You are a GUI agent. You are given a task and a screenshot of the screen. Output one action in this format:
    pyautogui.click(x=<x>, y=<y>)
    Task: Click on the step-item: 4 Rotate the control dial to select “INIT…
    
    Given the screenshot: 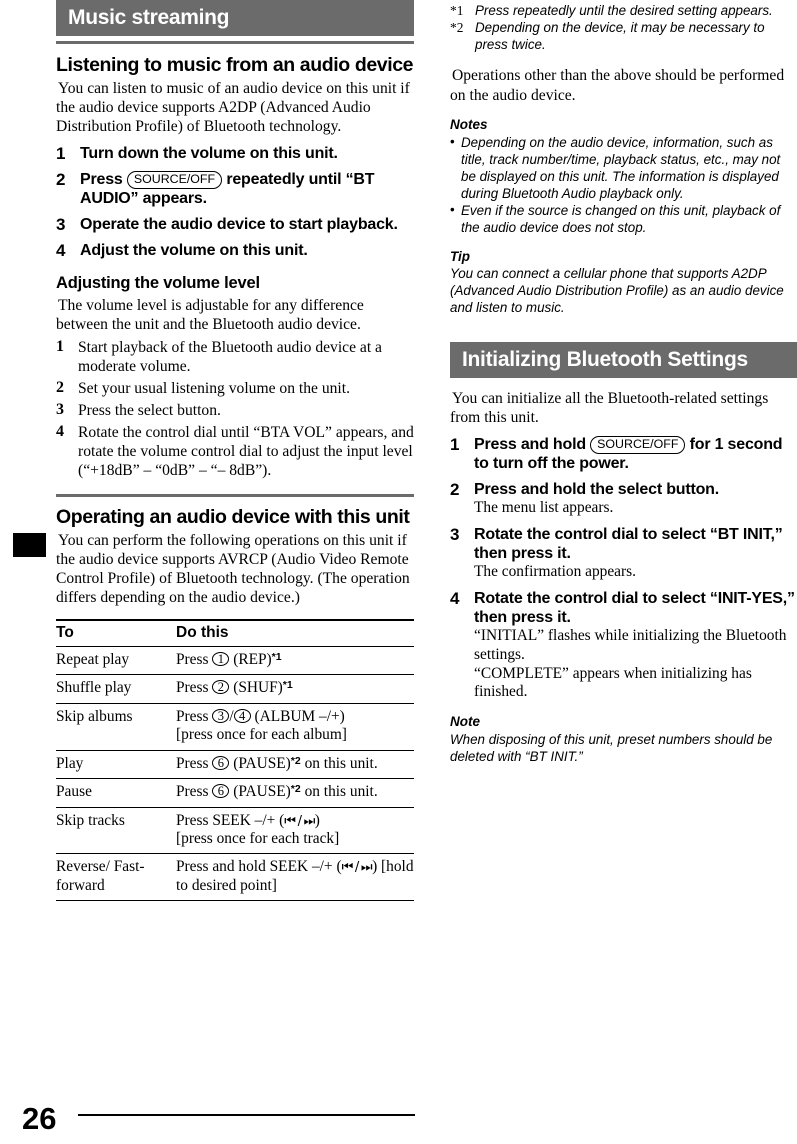 What is the action you would take?
    pyautogui.click(x=623, y=645)
    